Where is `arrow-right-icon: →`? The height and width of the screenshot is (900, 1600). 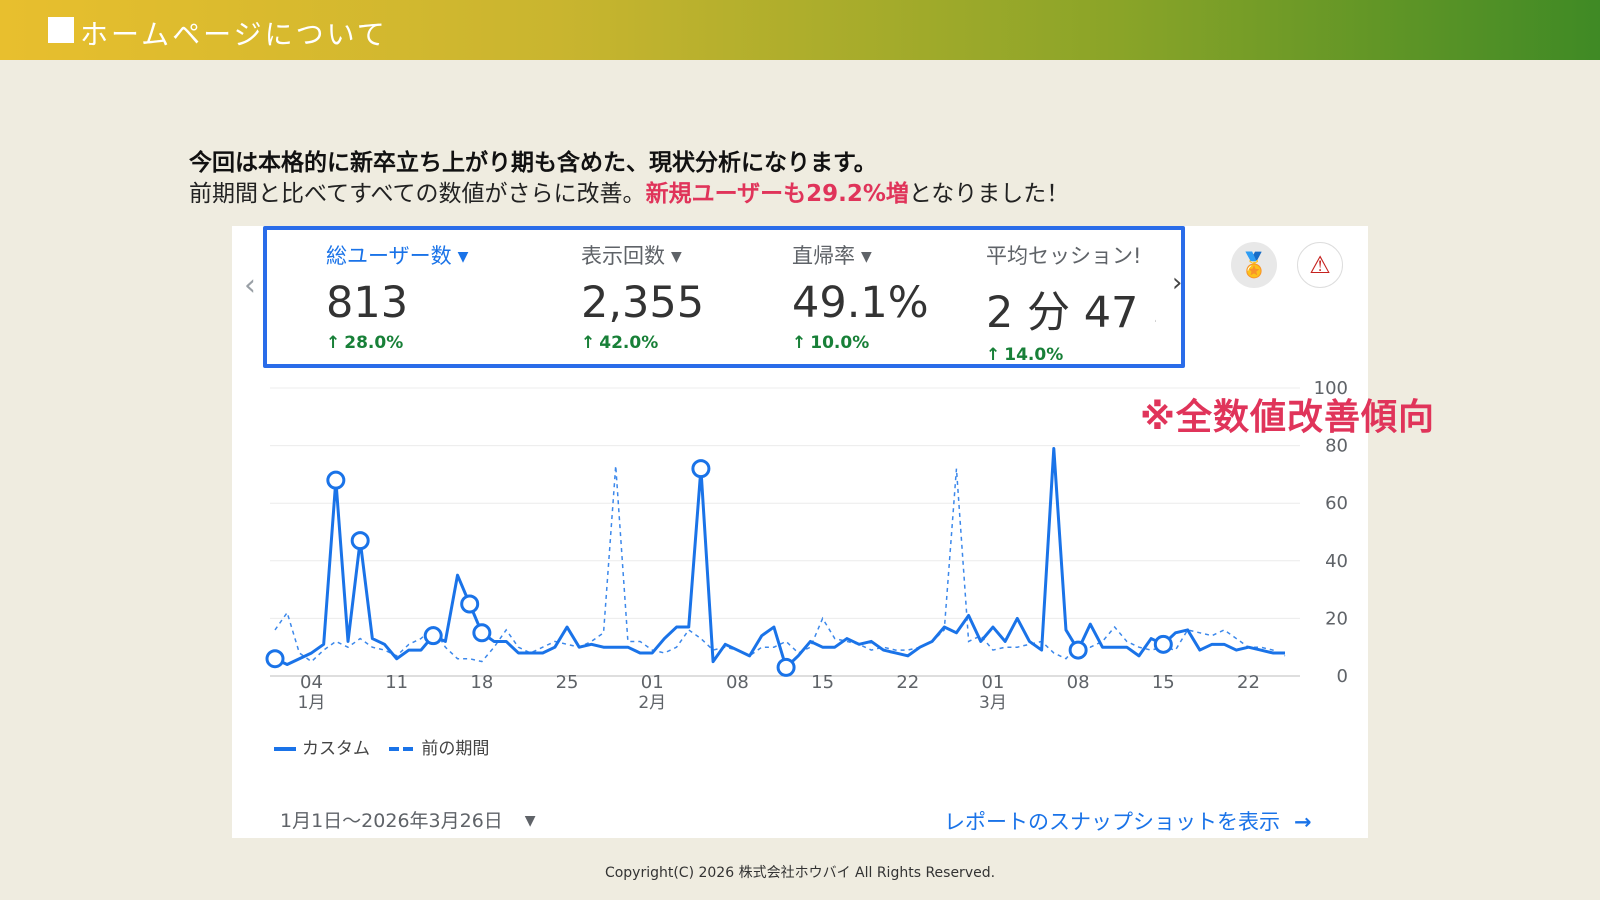 arrow-right-icon: → is located at coordinates (1303, 822).